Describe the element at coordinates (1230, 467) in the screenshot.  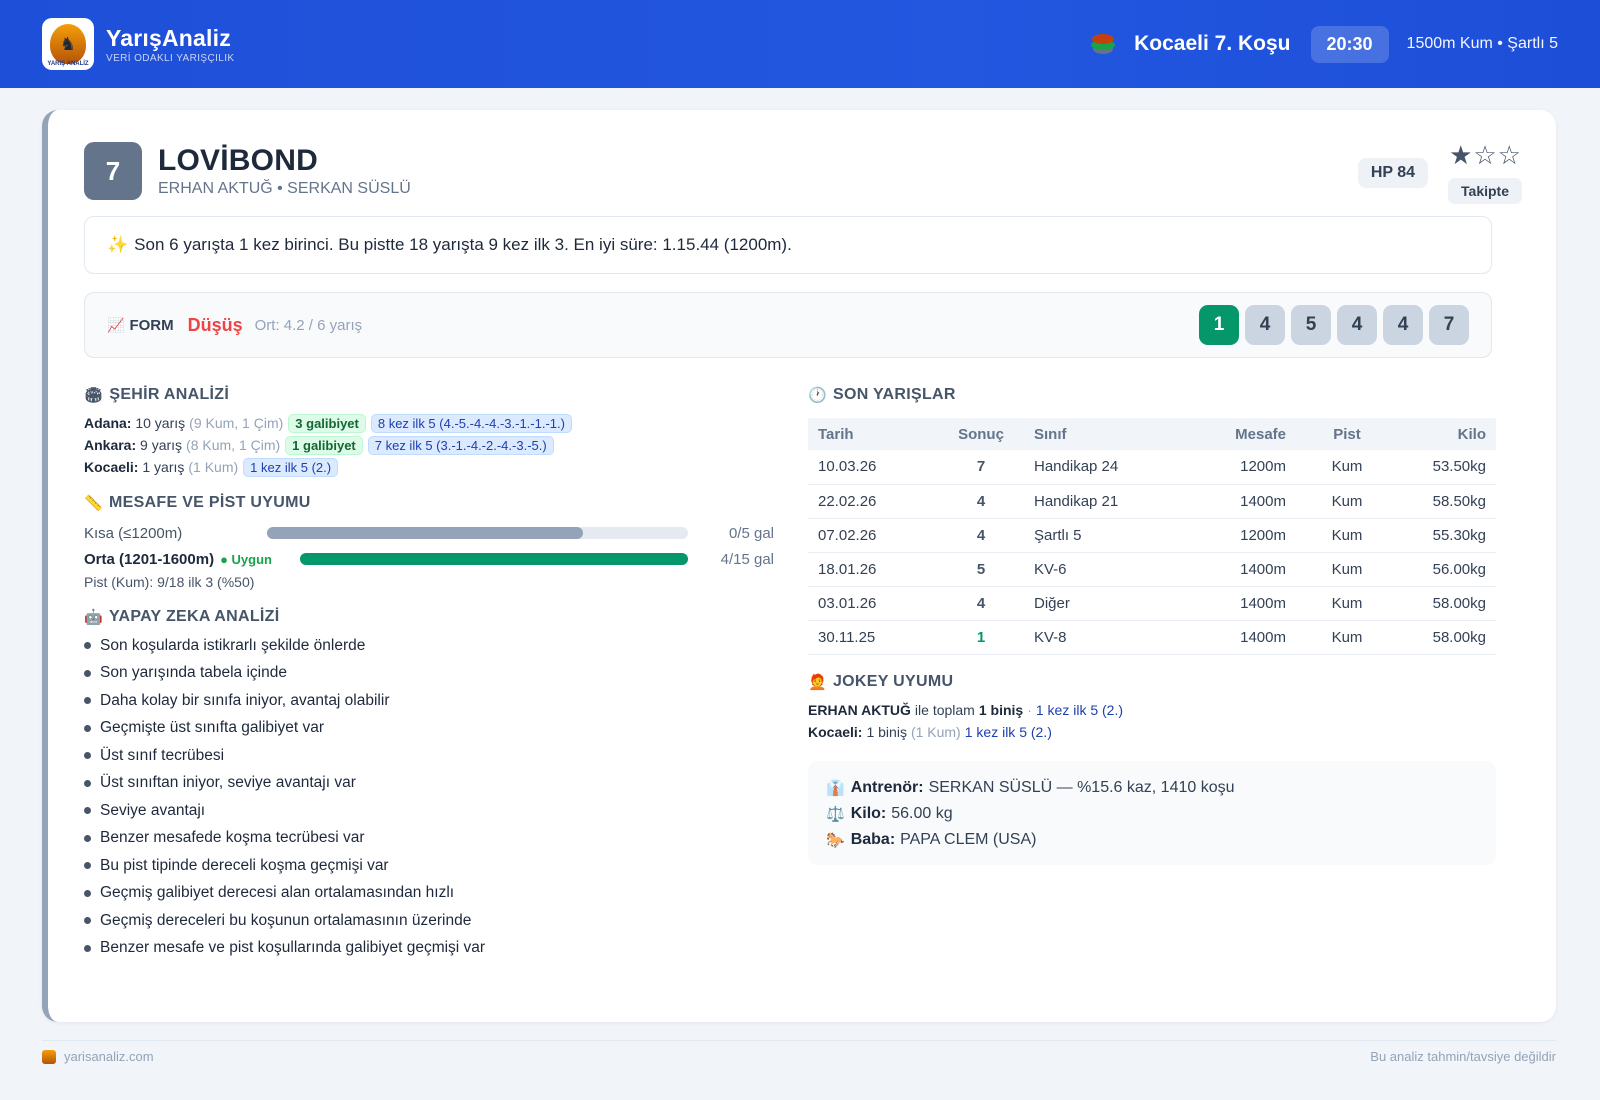
I see `race-distance: 1200m` at that location.